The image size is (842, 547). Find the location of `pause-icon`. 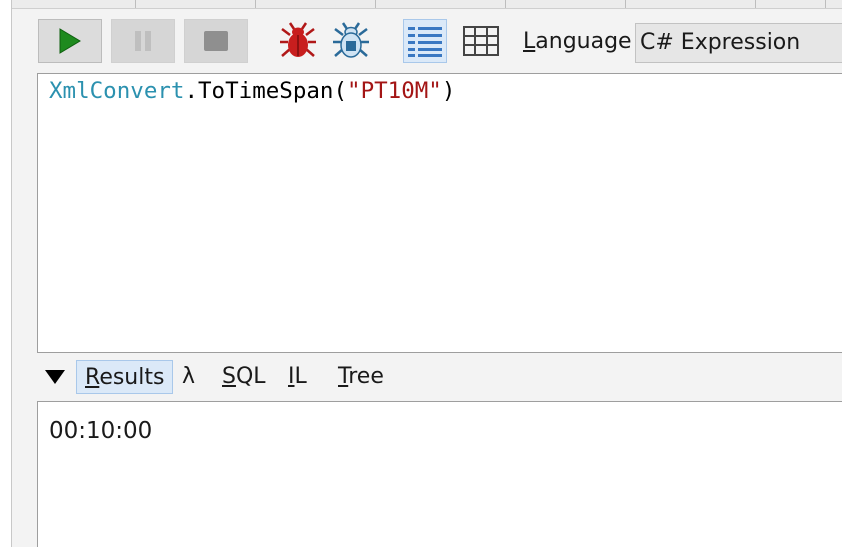

pause-icon is located at coordinates (143, 41).